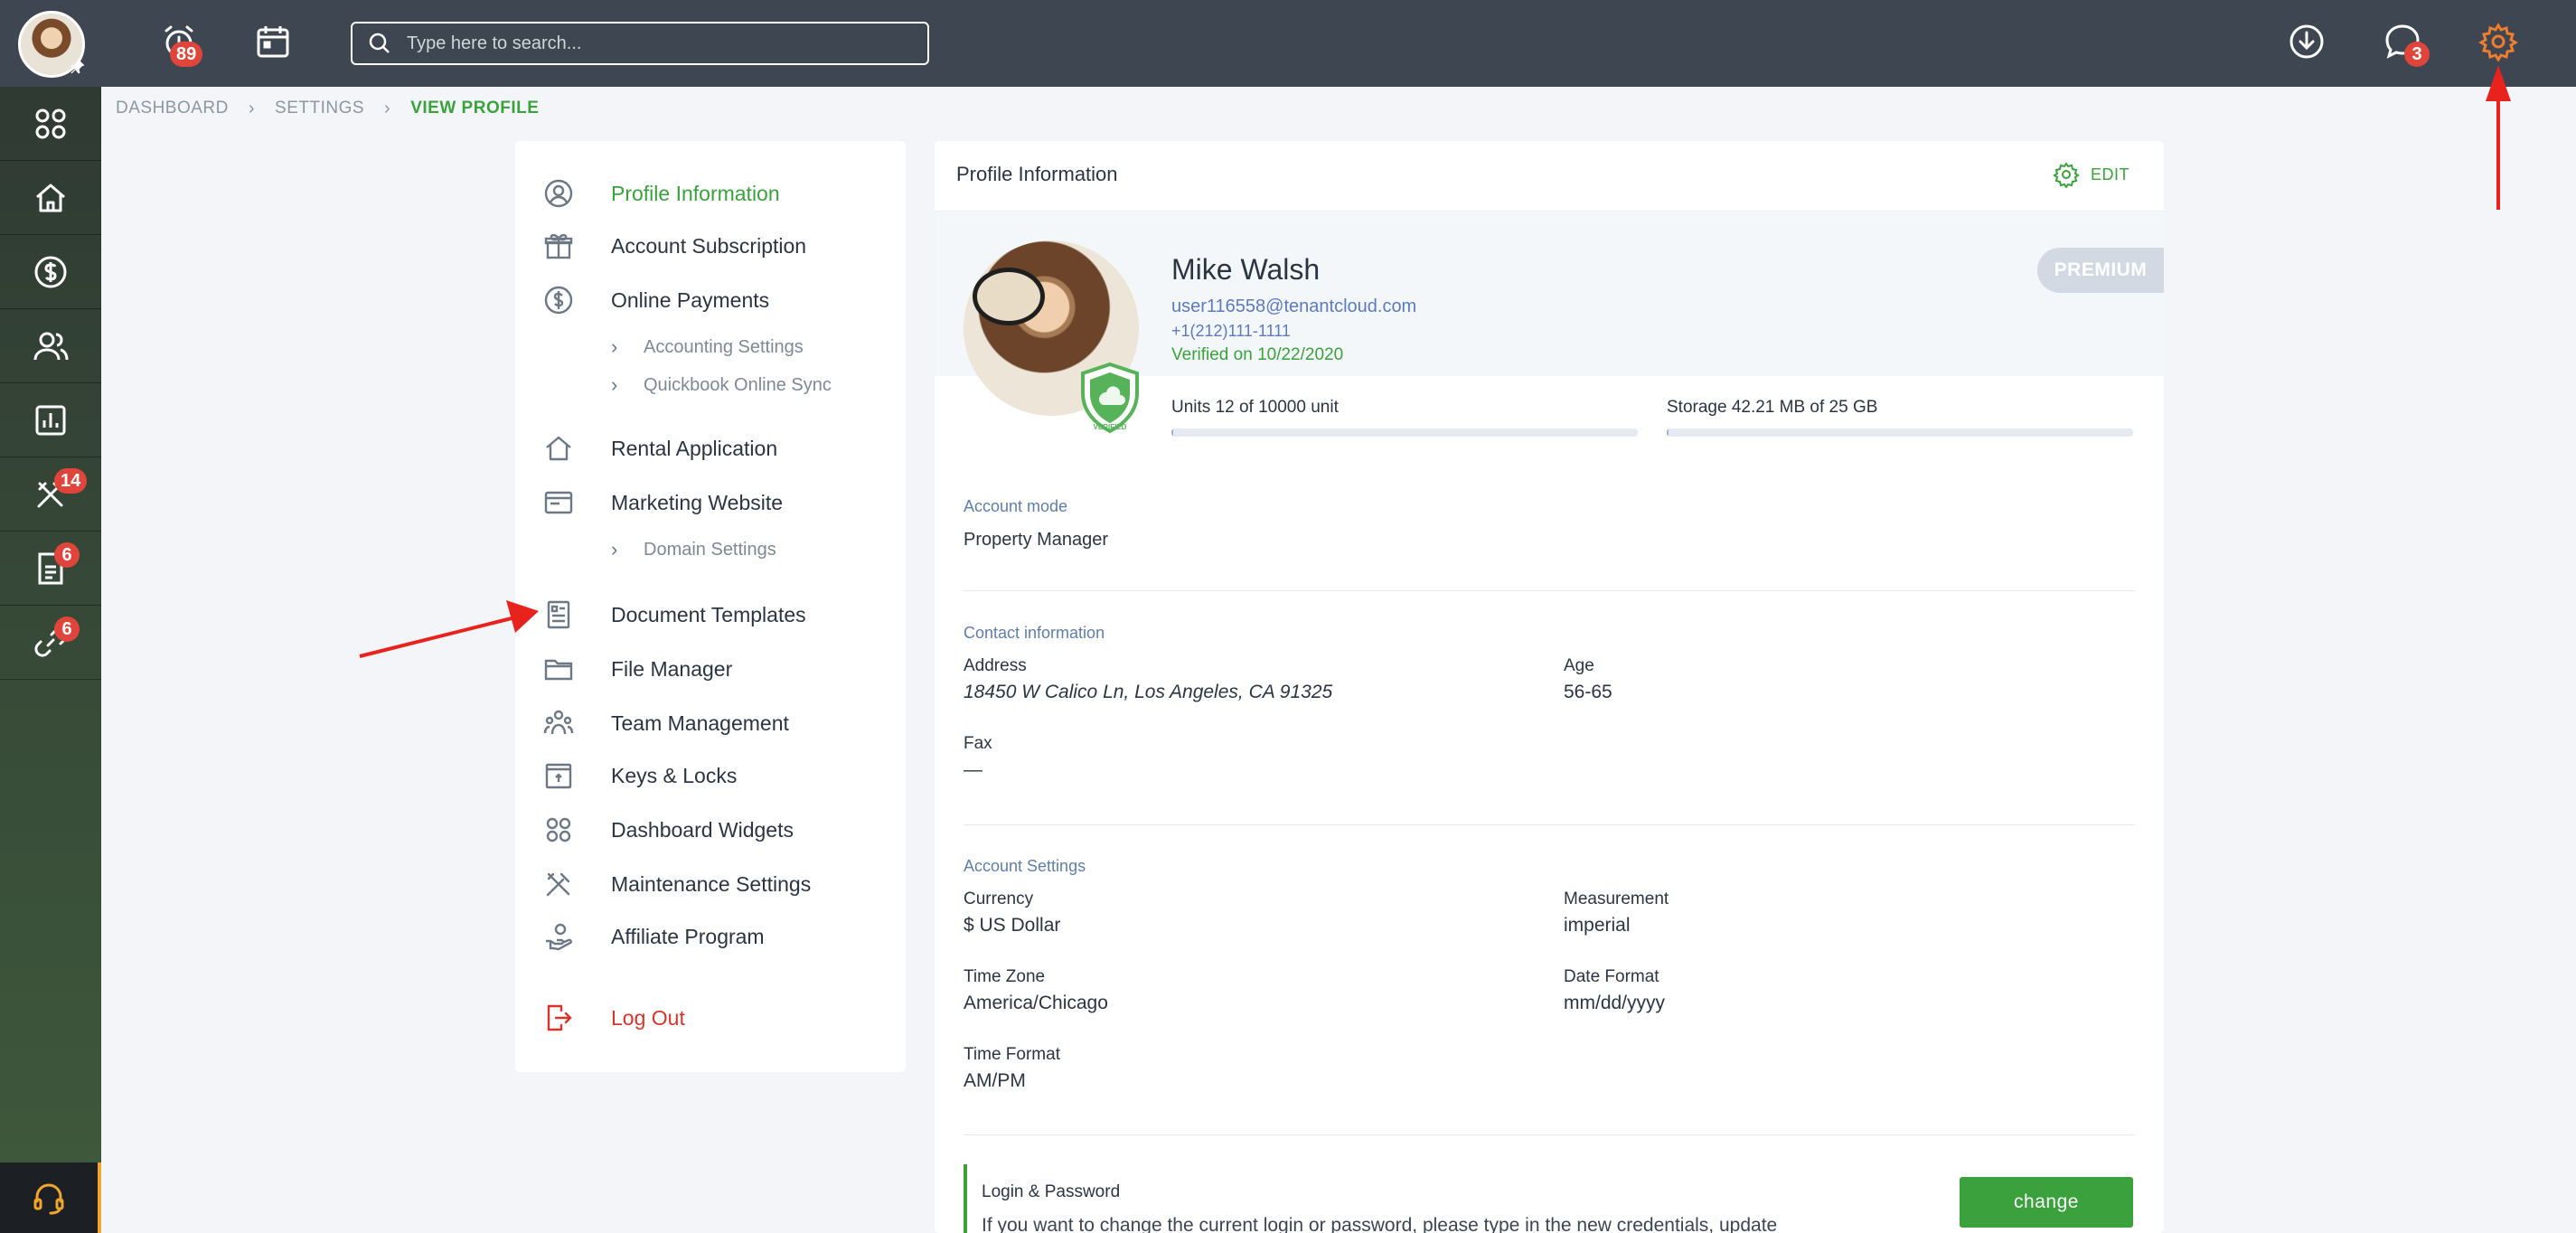  I want to click on nav-log-out: Log Out, so click(711, 1018).